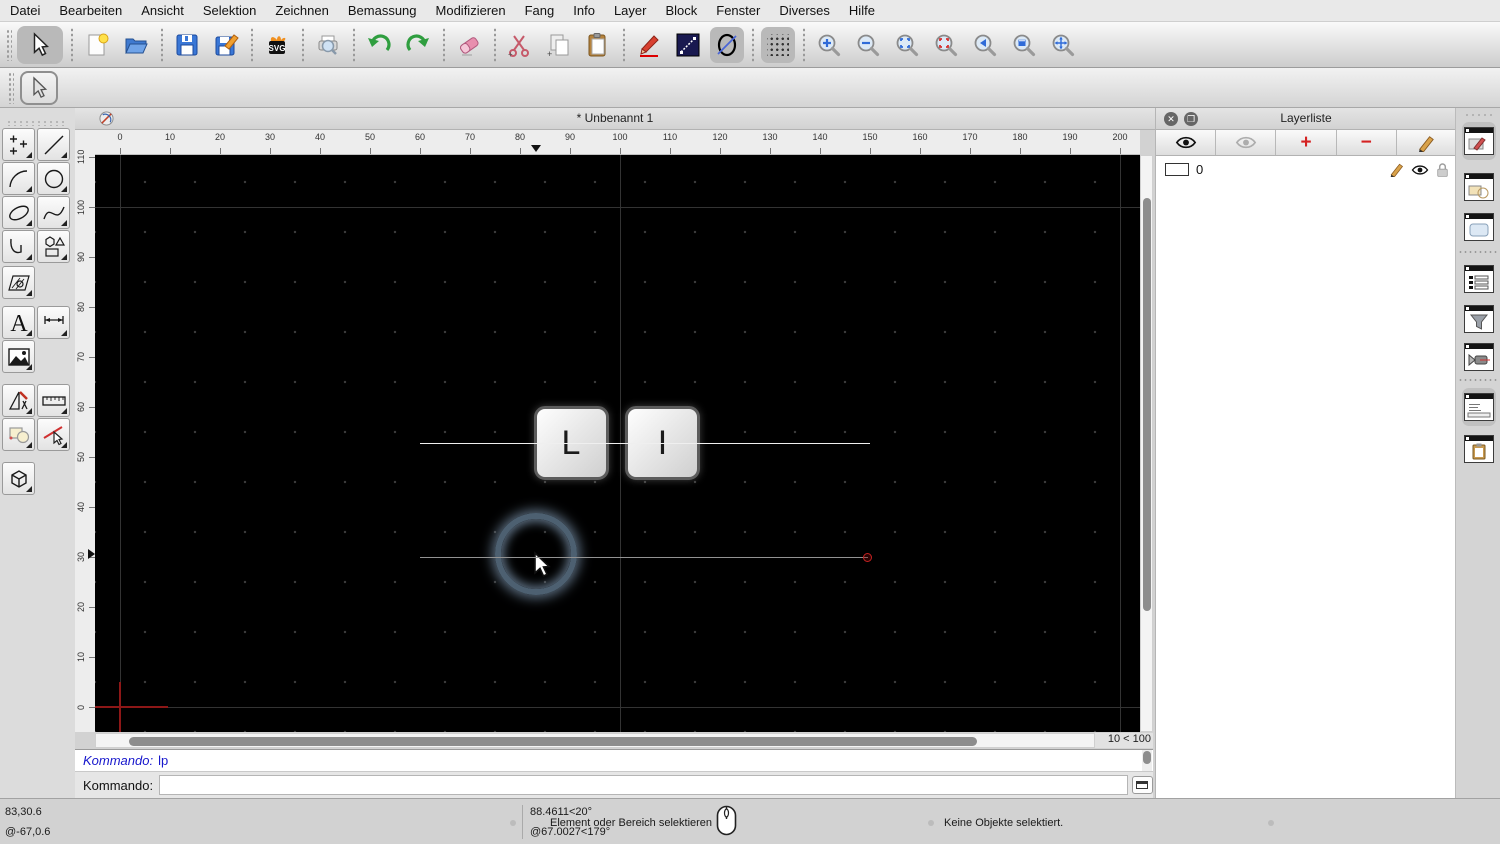 The image size is (1500, 844). I want to click on line-tool-button, so click(688, 45).